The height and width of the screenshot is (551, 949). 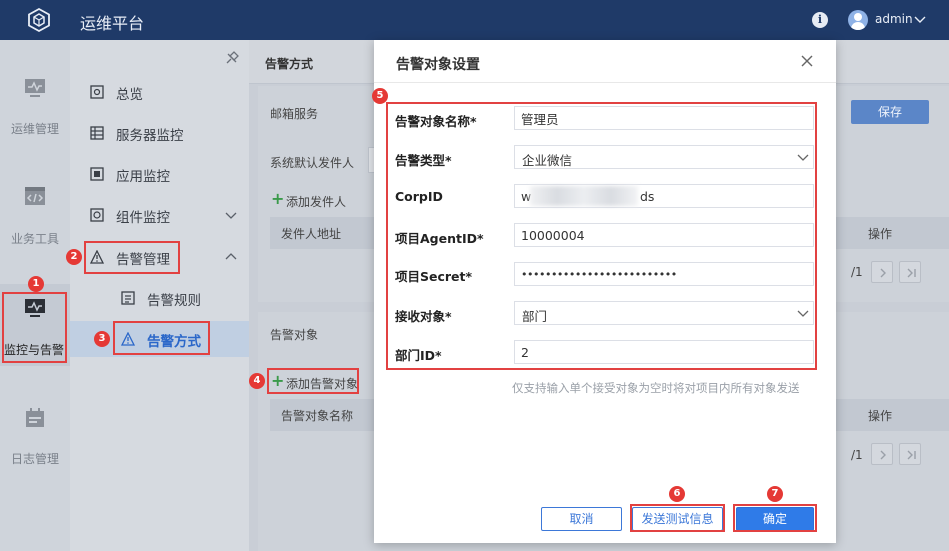 What do you see at coordinates (289, 64) in the screenshot?
I see `page-title: 告警方式` at bounding box center [289, 64].